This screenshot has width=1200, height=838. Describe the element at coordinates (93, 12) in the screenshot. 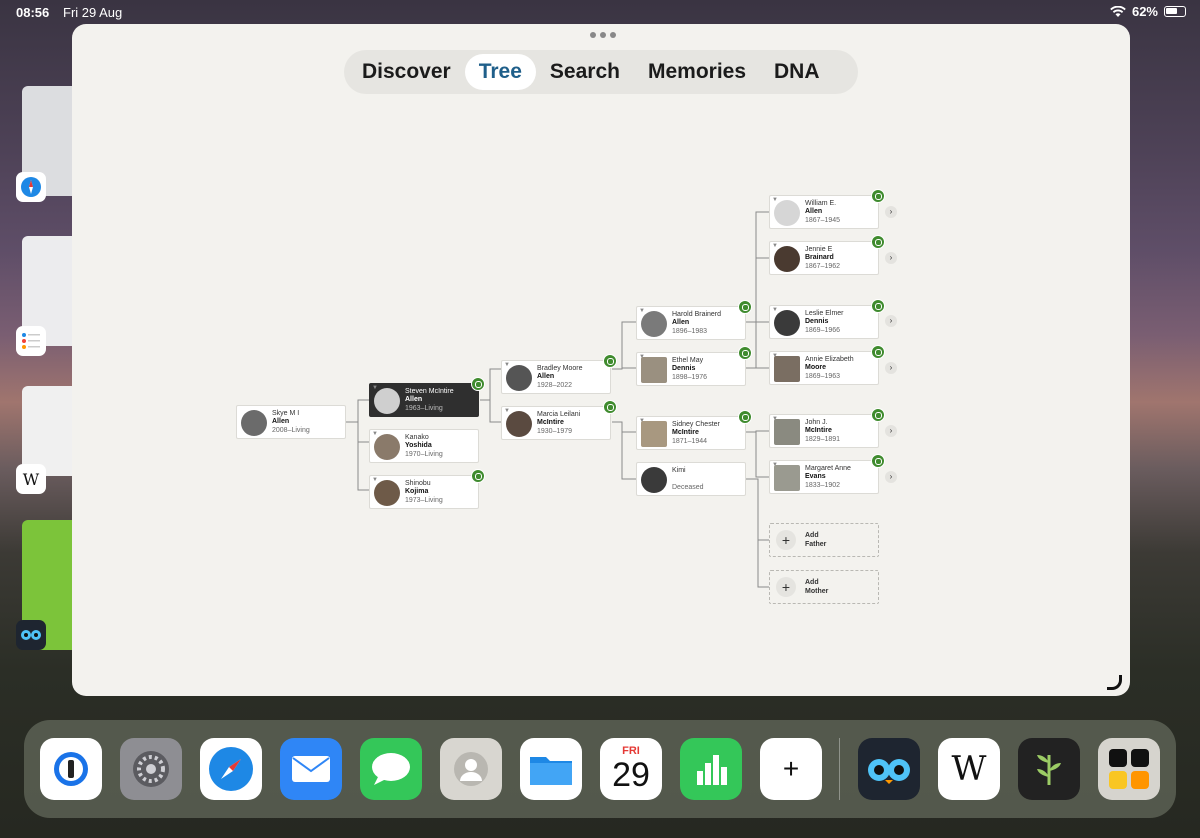

I see `status-date: Fri 29 Aug` at that location.